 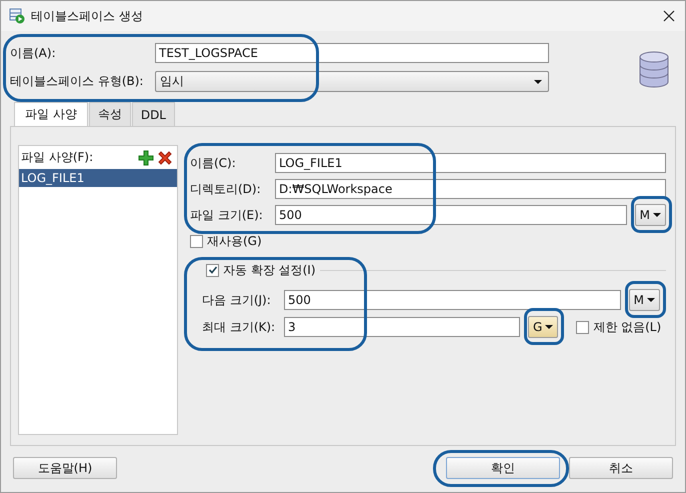 I want to click on field-label: 디렉토리(D):, so click(x=226, y=189).